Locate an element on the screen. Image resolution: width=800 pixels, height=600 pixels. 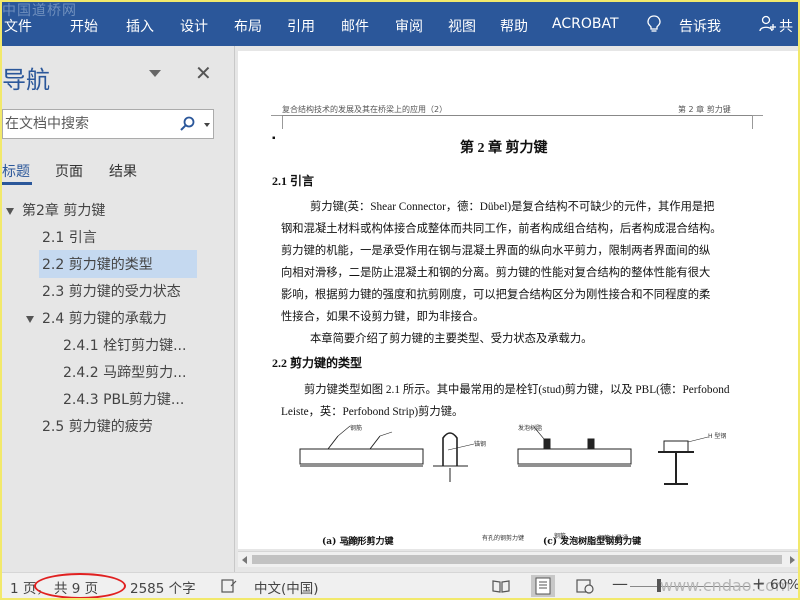
zoom-out-icon: — is located at coordinates (620, 583).